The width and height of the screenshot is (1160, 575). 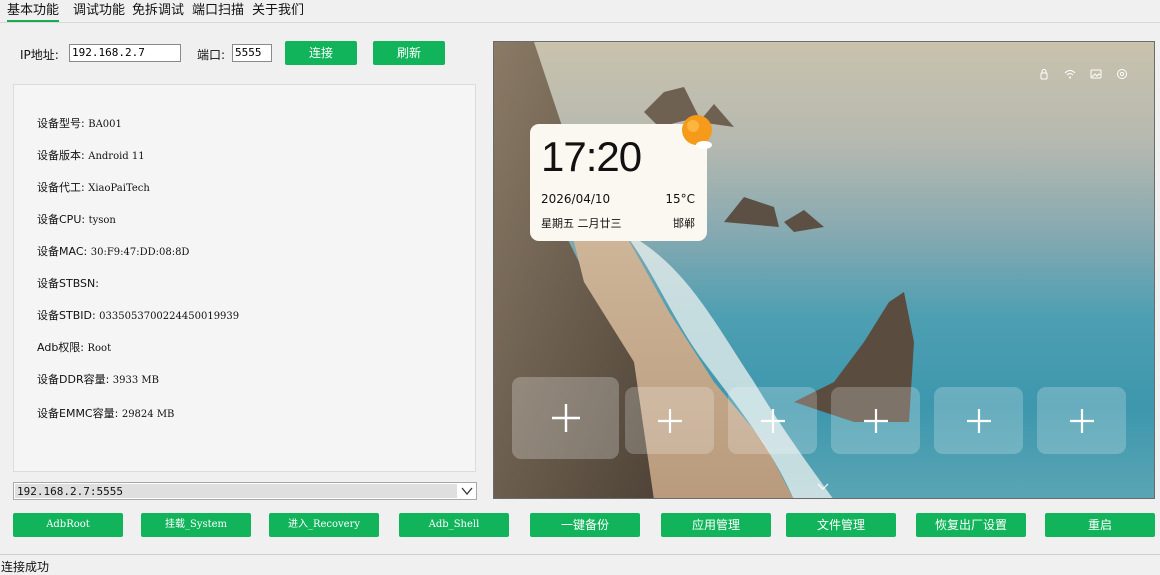 I want to click on info-row-ddr: 设备DDR容量: 3933 MB, so click(x=98, y=379).